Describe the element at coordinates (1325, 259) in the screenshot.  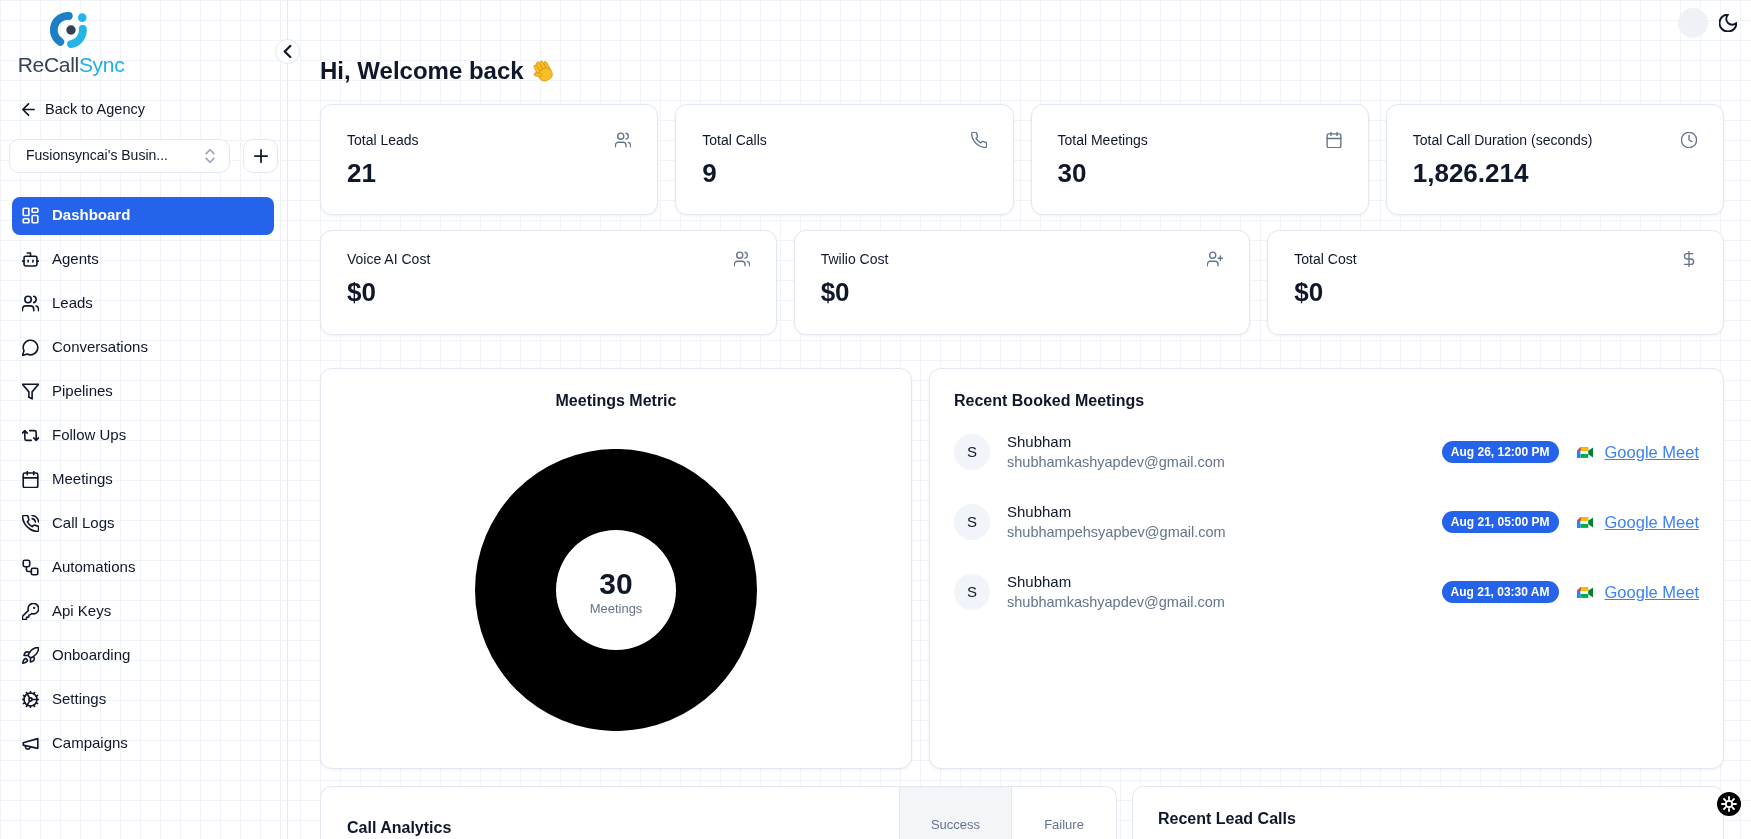
I see `stat-label: Total Cost` at that location.